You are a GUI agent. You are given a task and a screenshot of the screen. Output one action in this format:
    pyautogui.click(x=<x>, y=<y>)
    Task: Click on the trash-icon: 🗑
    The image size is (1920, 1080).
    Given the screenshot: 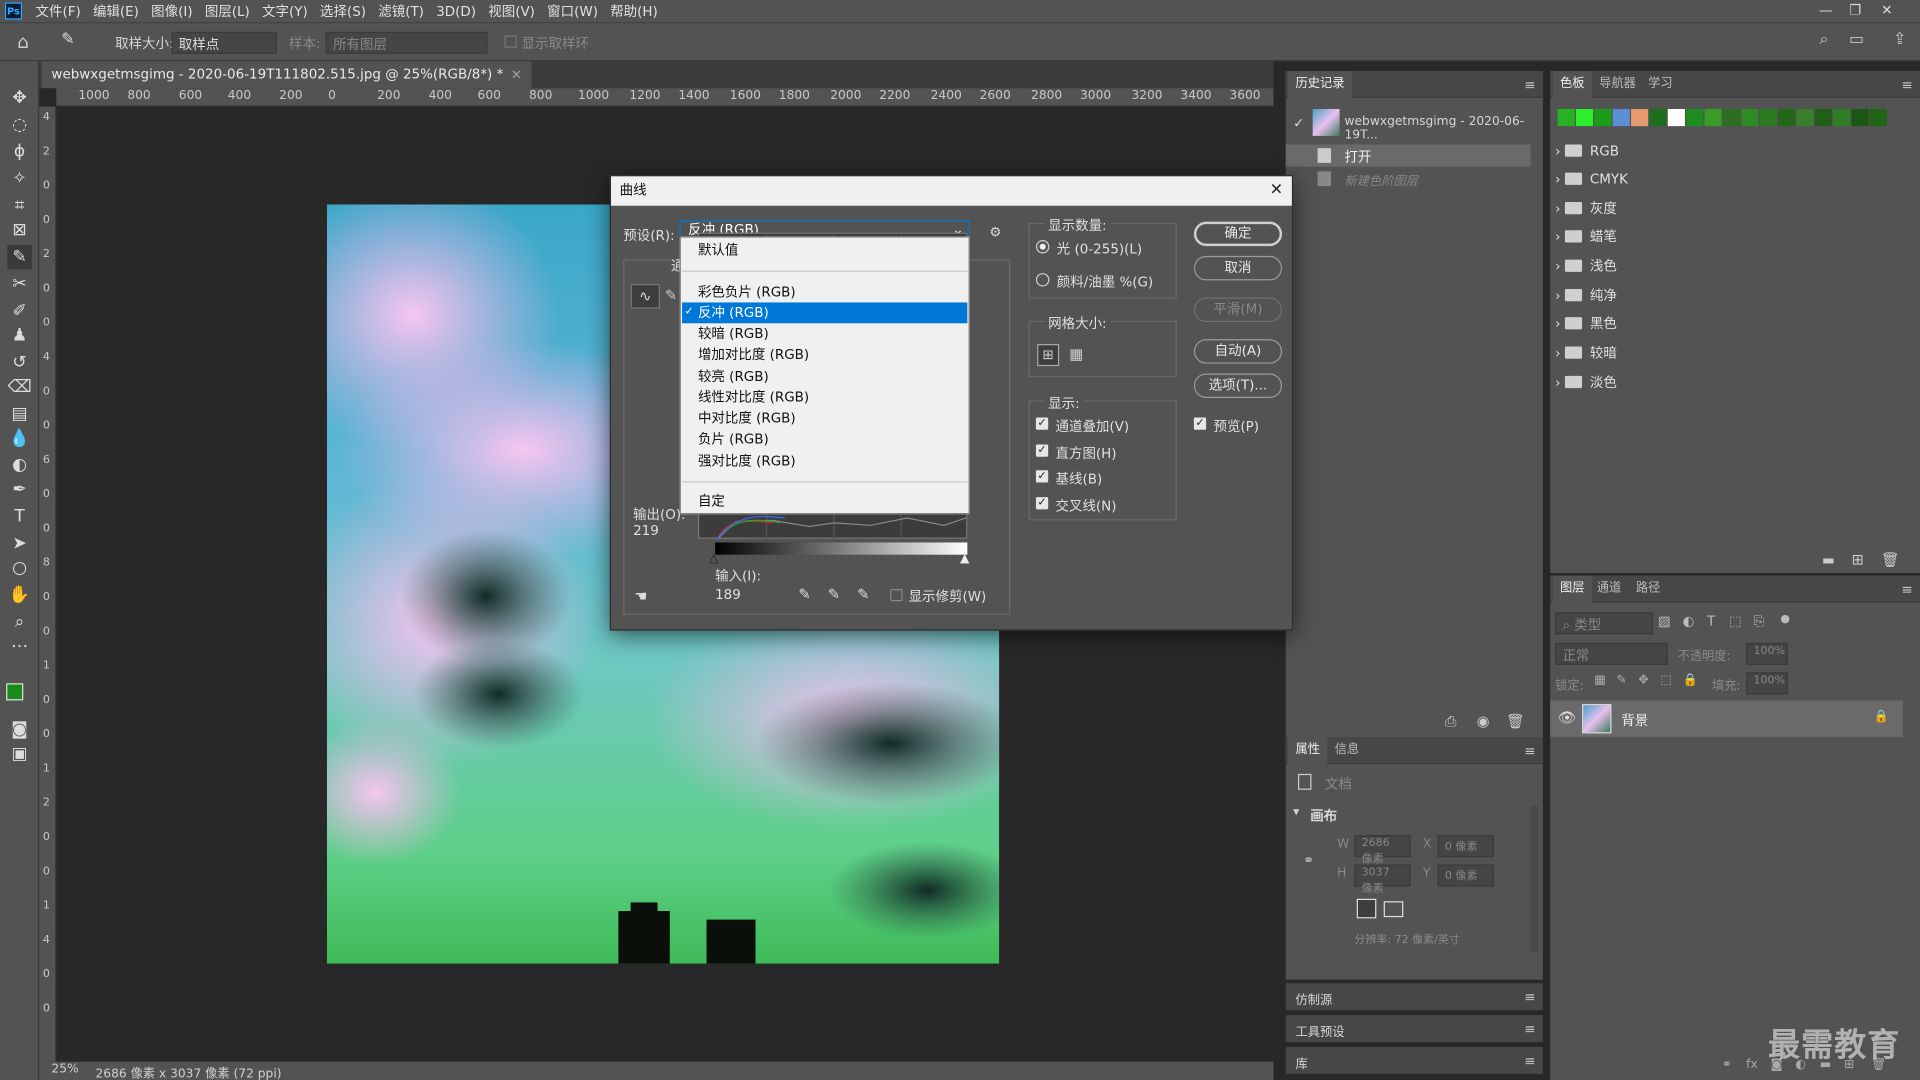 What is the action you would take?
    pyautogui.click(x=1890, y=559)
    